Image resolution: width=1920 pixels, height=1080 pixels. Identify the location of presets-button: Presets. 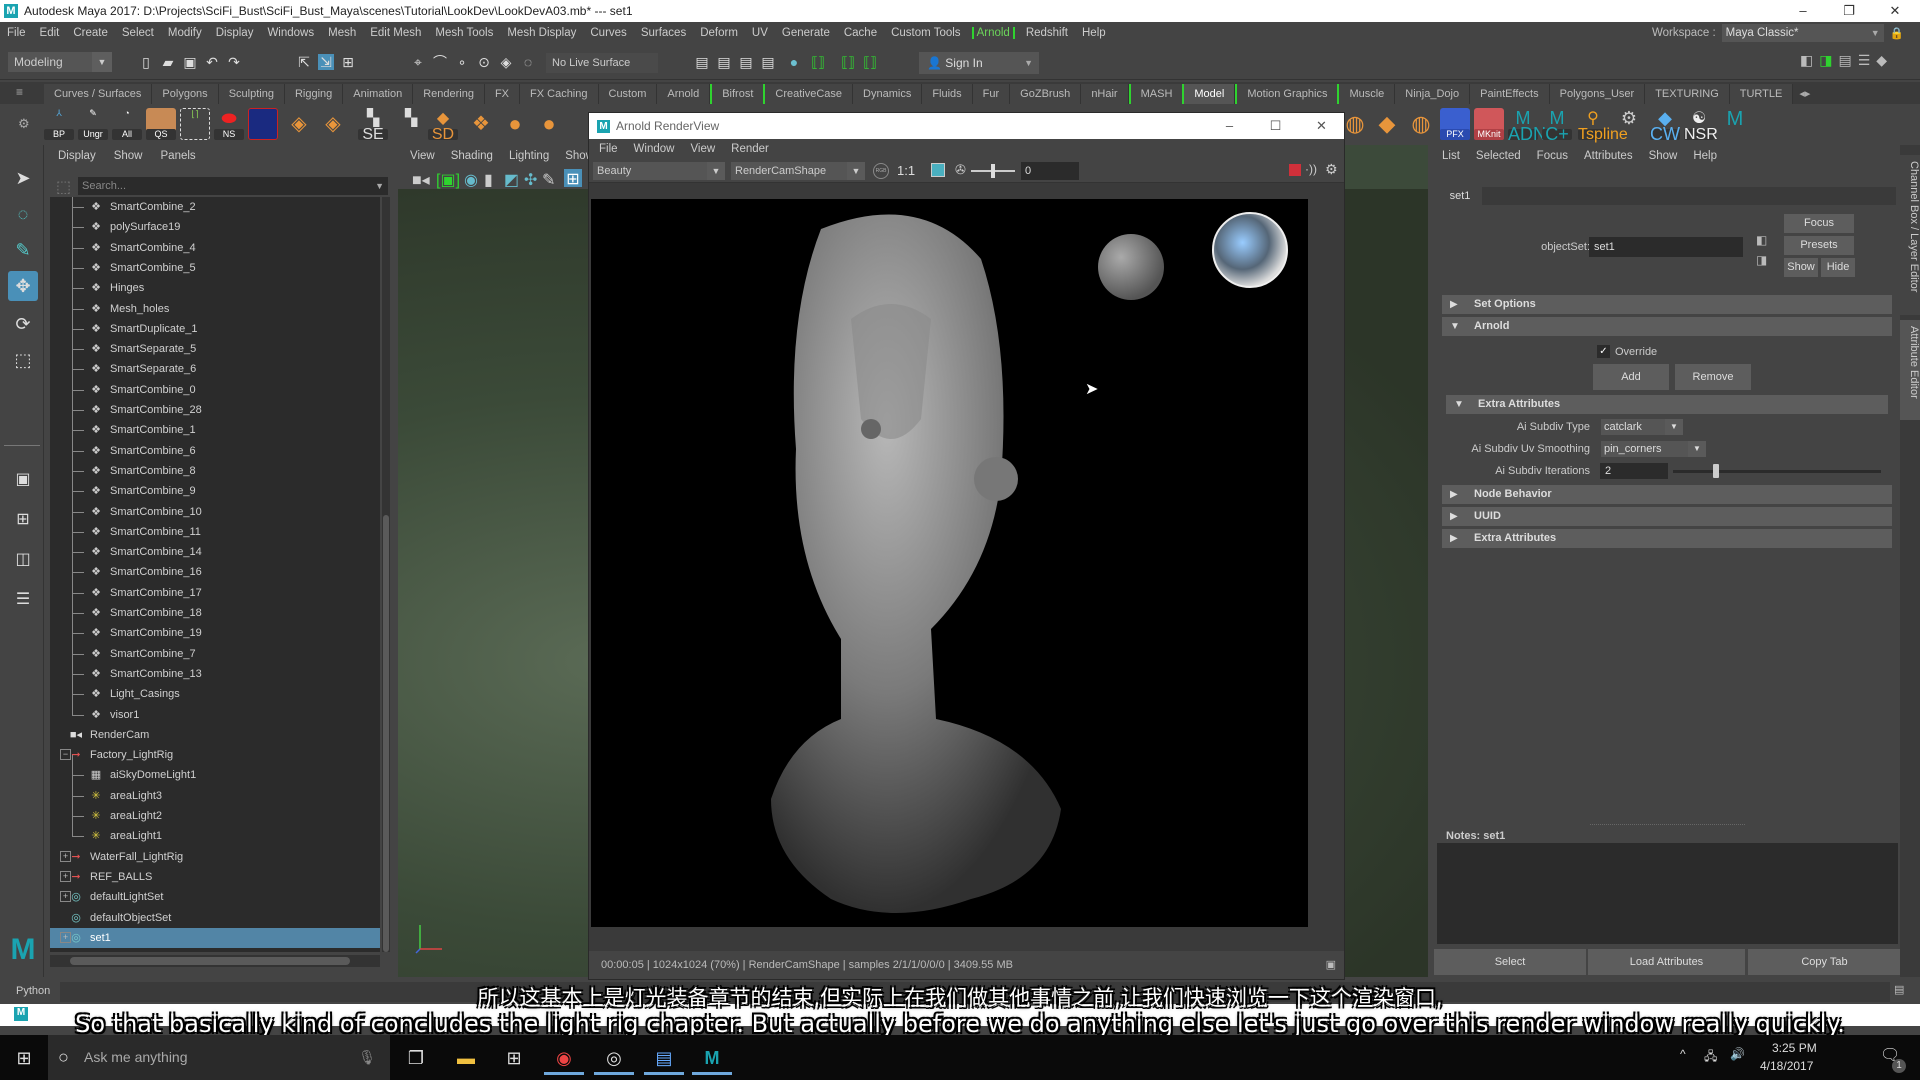
(1819, 245).